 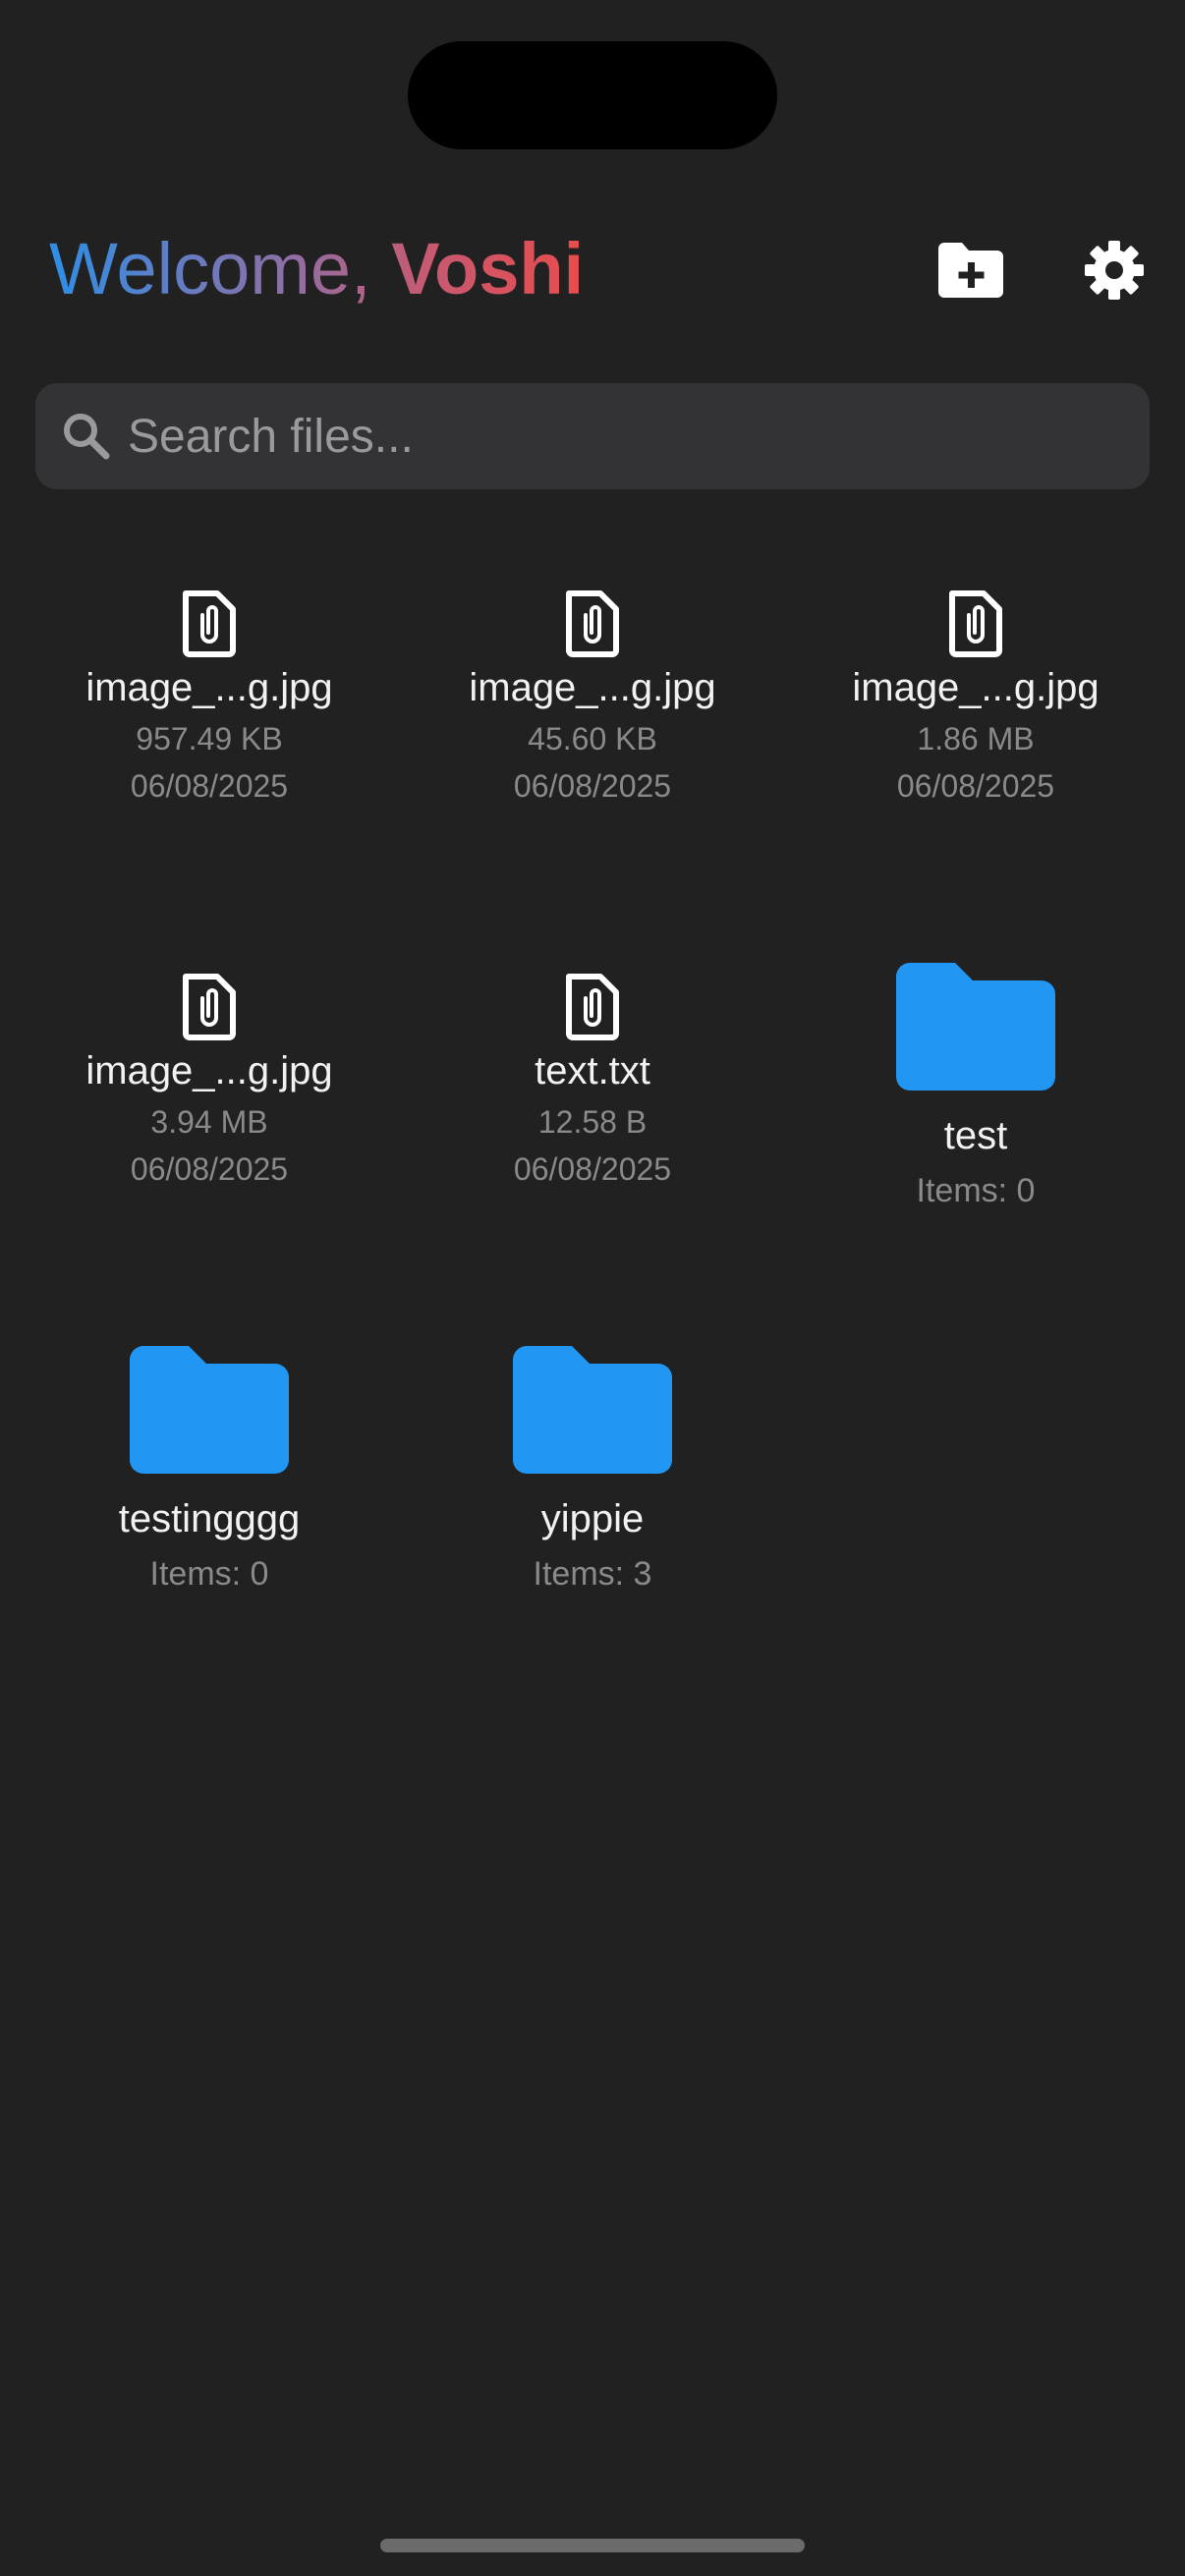 I want to click on folder-item: test Items: 0, so click(x=976, y=1090).